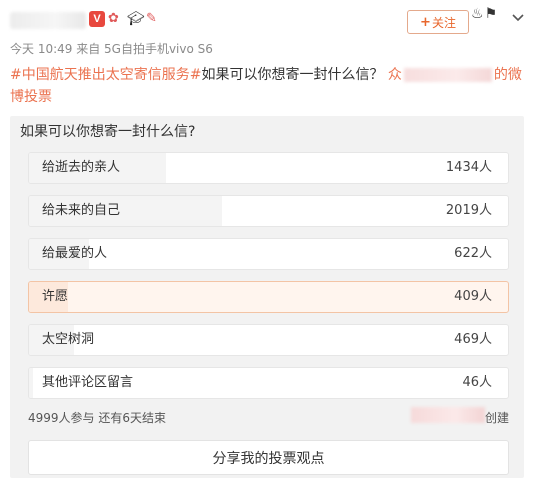  I want to click on poll-option: 给最爱的人 622人, so click(268, 254).